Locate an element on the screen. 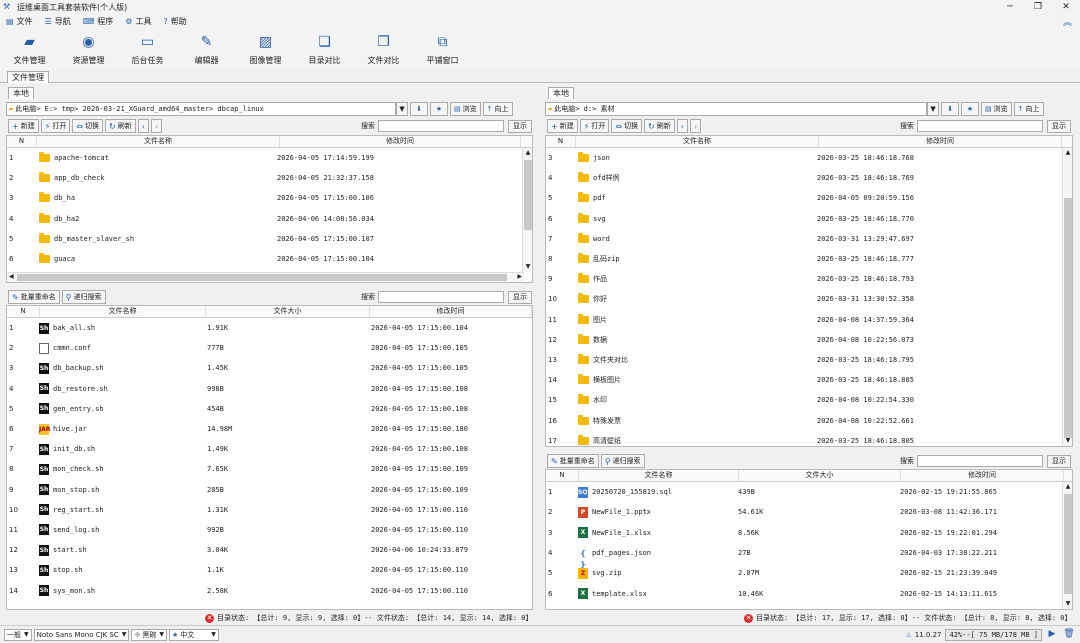 The height and width of the screenshot is (643, 1080). file-manager-button: ▰ 文件管理 is located at coordinates (29, 49).